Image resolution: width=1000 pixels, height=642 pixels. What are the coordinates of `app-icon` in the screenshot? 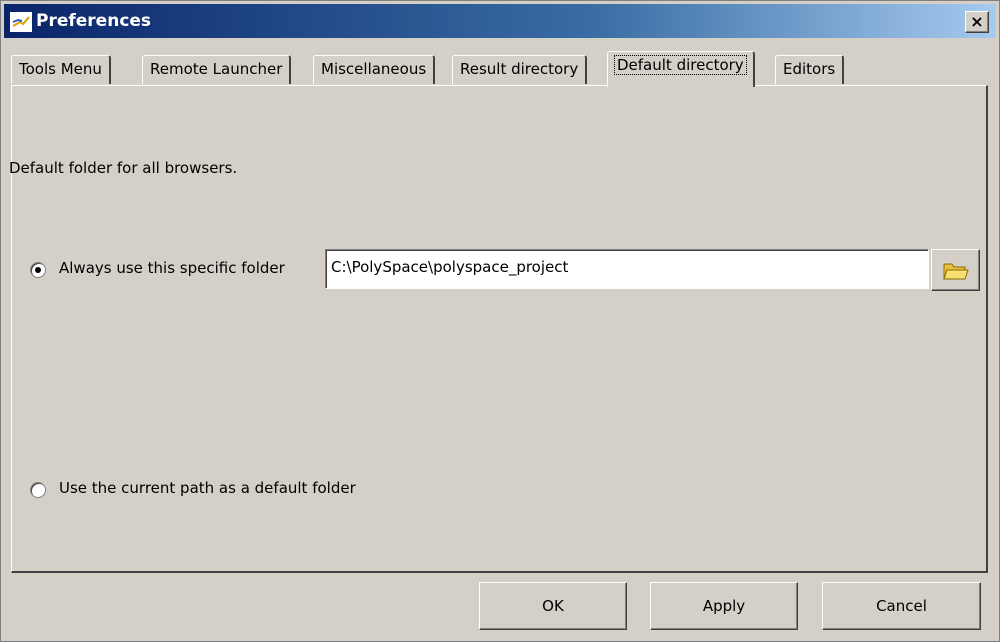 It's located at (21, 22).